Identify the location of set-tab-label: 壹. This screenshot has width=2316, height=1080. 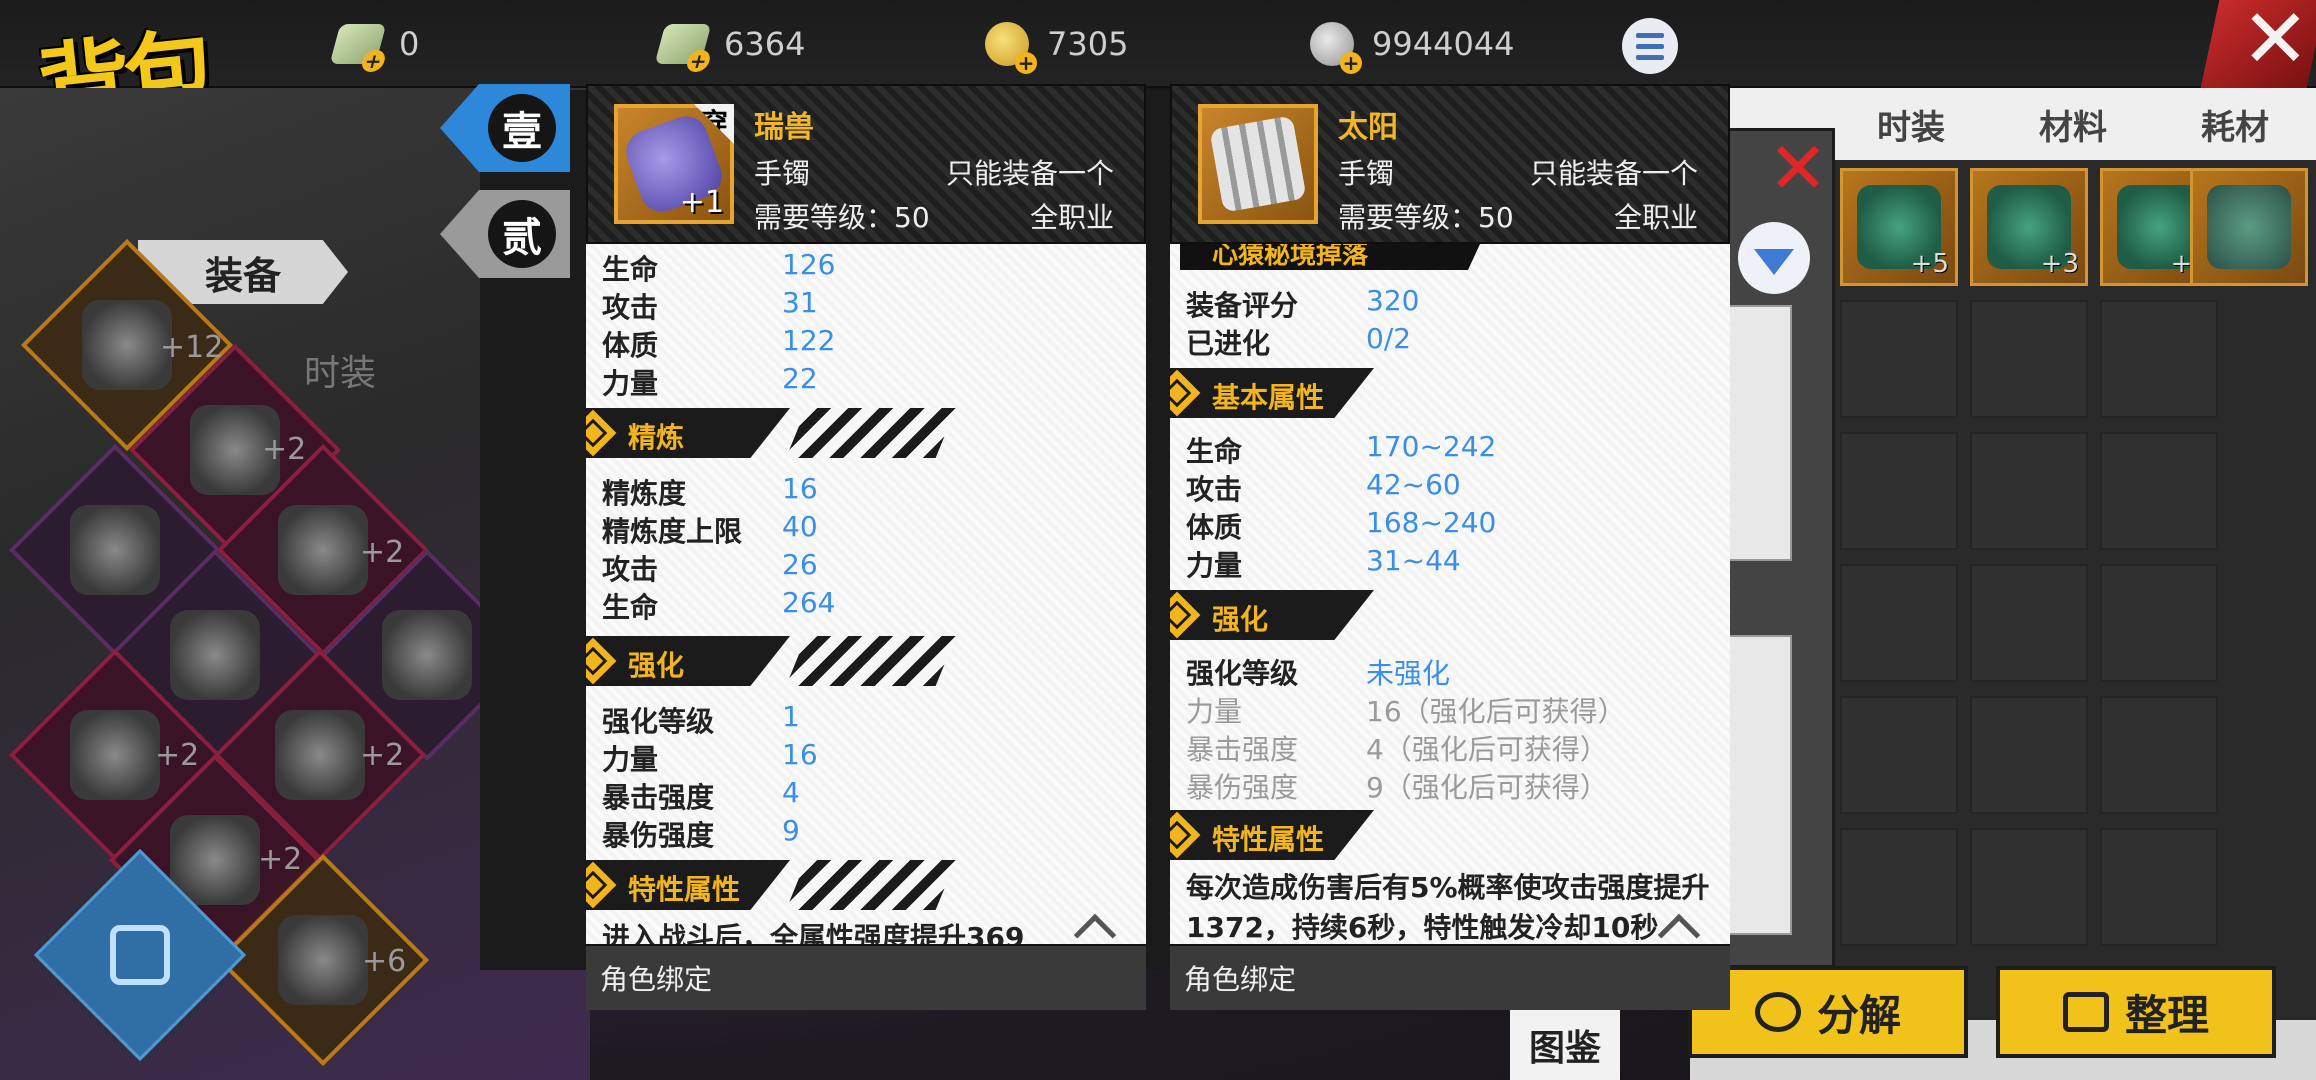
(522, 128).